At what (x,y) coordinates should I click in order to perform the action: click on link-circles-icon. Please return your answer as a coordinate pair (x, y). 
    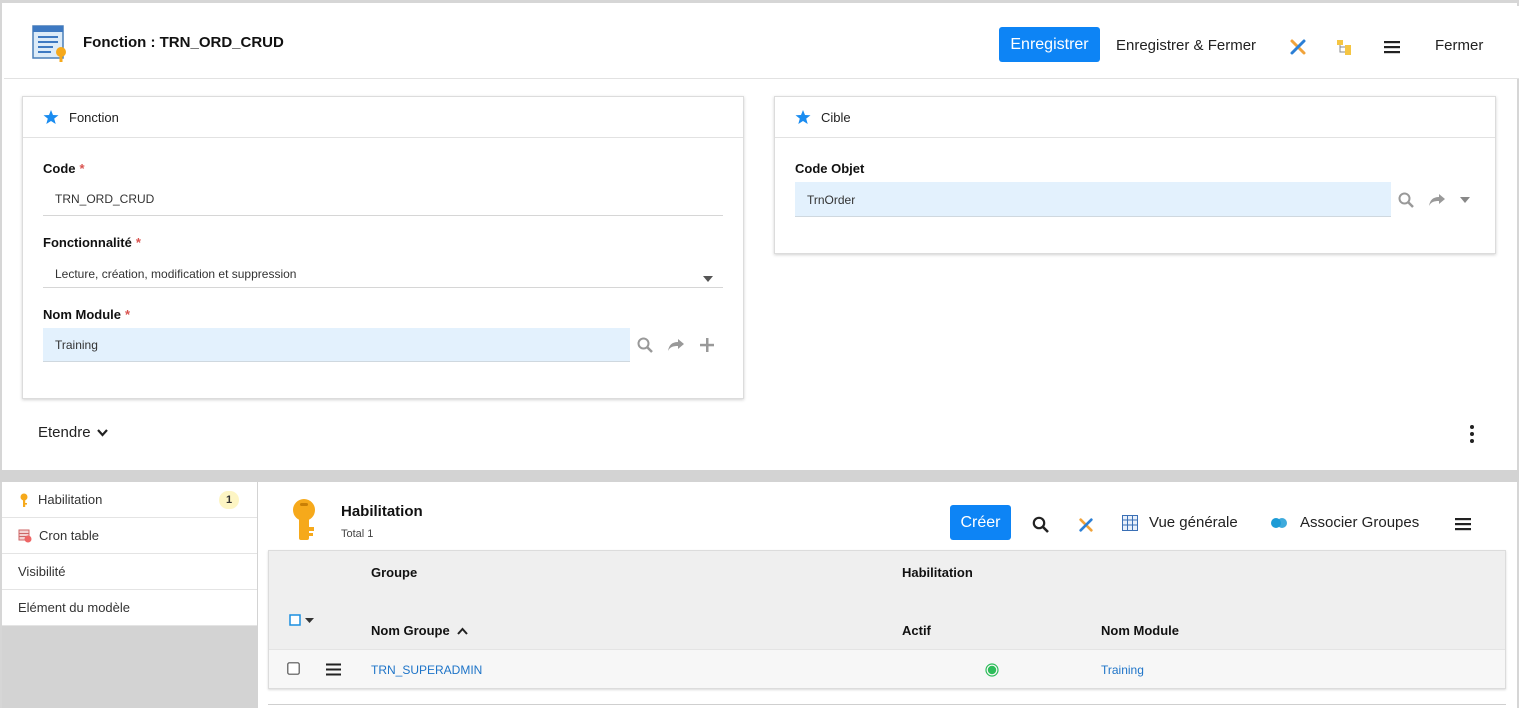
    Looking at the image, I should click on (1279, 522).